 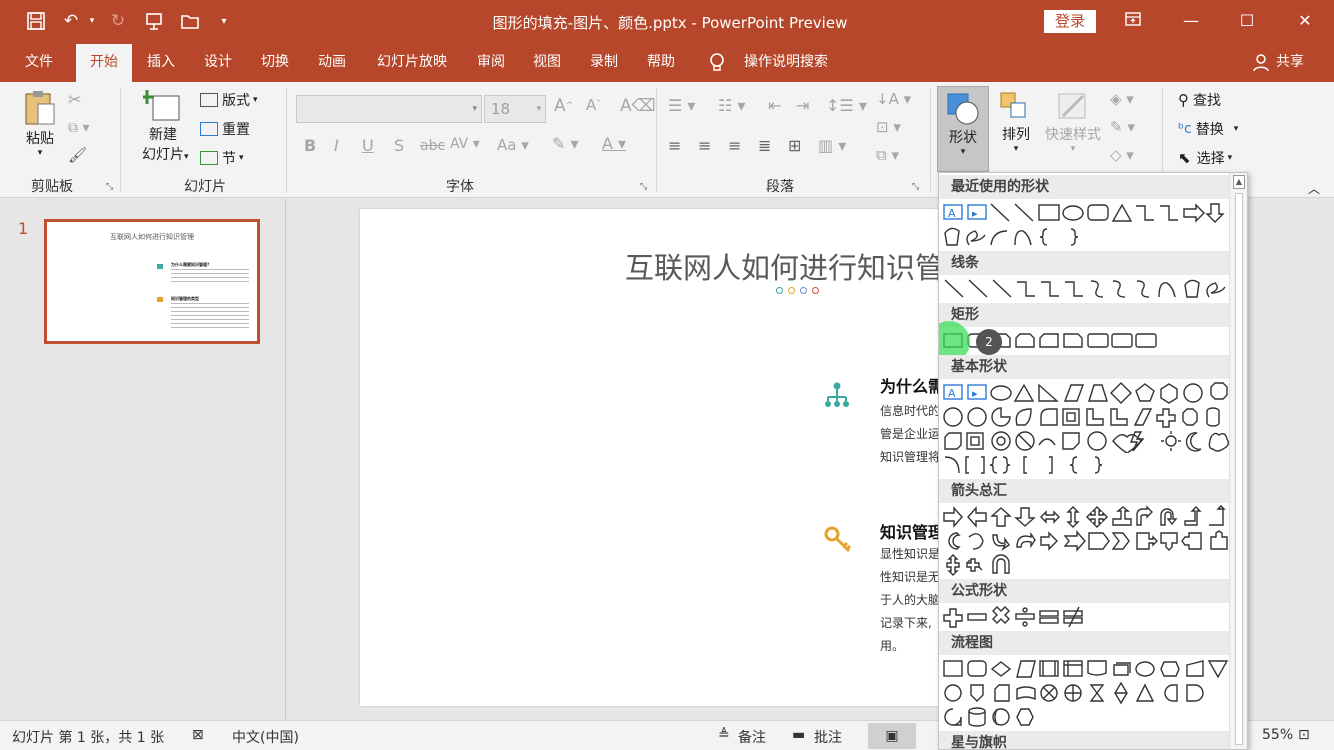 What do you see at coordinates (1086, 289) in the screenshot?
I see `lines-row` at bounding box center [1086, 289].